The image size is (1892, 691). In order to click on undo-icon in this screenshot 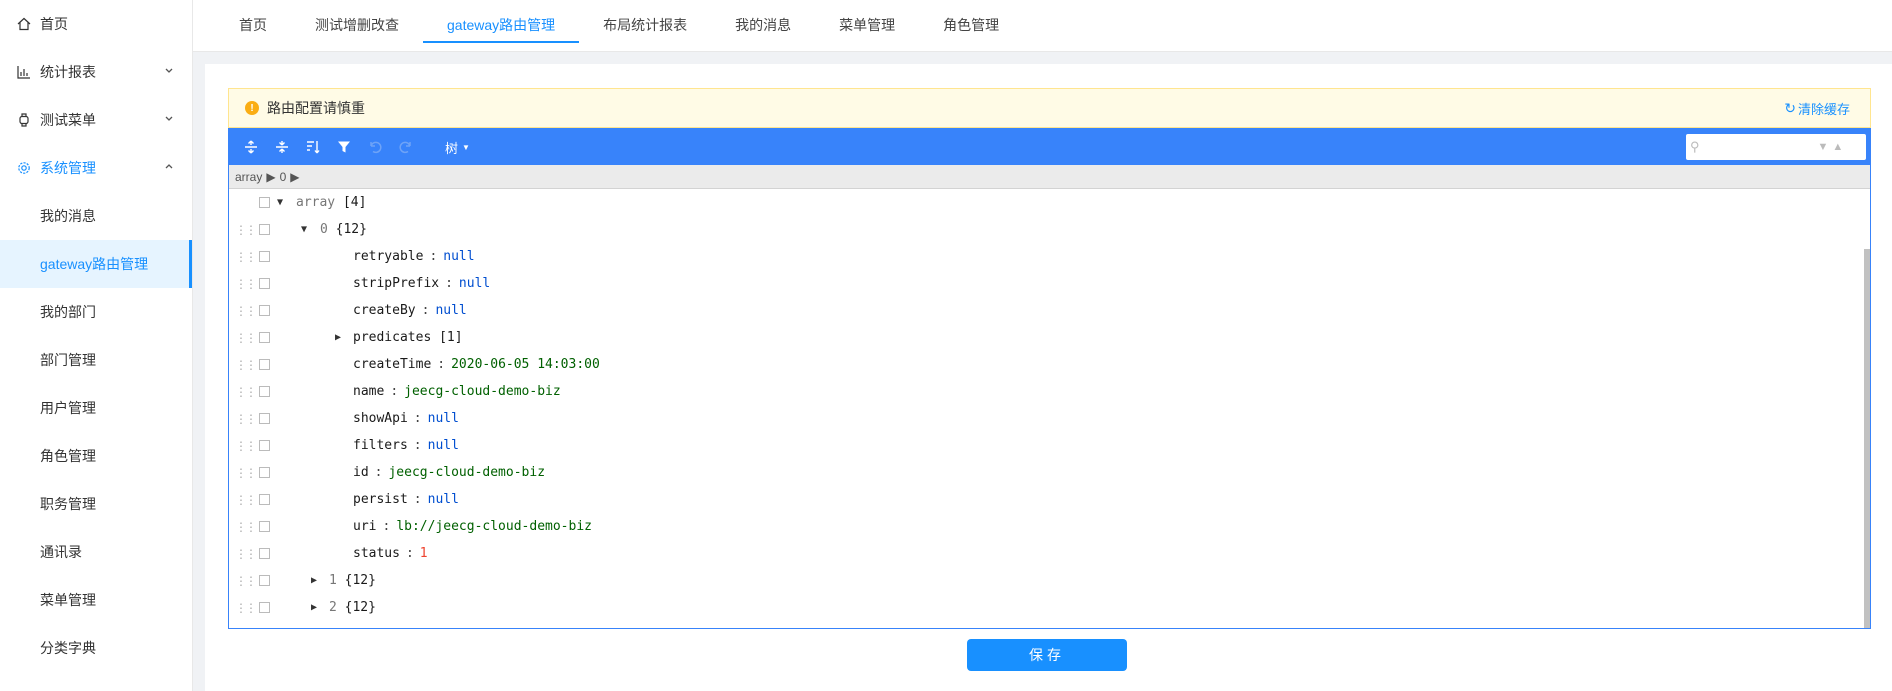, I will do `click(375, 147)`.